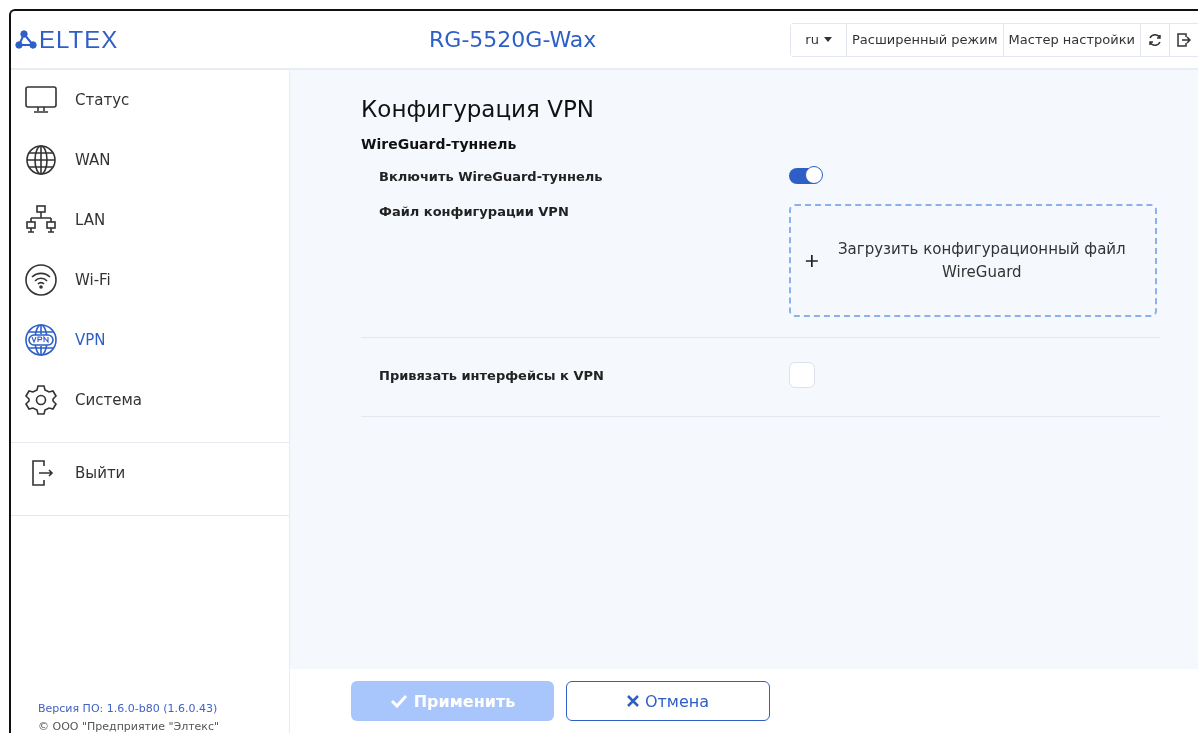 This screenshot has height=733, width=1198. What do you see at coordinates (41, 340) in the screenshot?
I see `vpn-globe-icon` at bounding box center [41, 340].